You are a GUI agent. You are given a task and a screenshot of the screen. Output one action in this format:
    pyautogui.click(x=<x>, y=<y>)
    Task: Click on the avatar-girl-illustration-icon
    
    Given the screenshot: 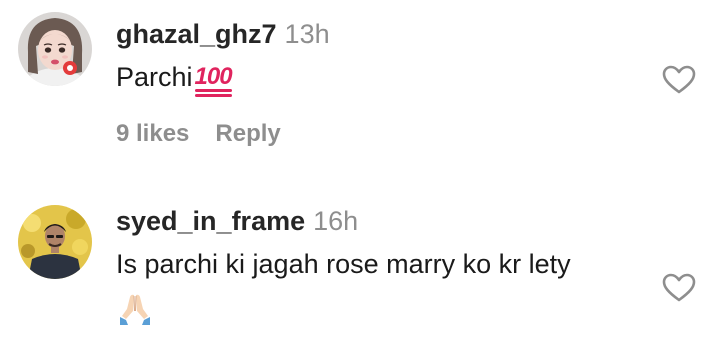 What is the action you would take?
    pyautogui.click(x=55, y=49)
    